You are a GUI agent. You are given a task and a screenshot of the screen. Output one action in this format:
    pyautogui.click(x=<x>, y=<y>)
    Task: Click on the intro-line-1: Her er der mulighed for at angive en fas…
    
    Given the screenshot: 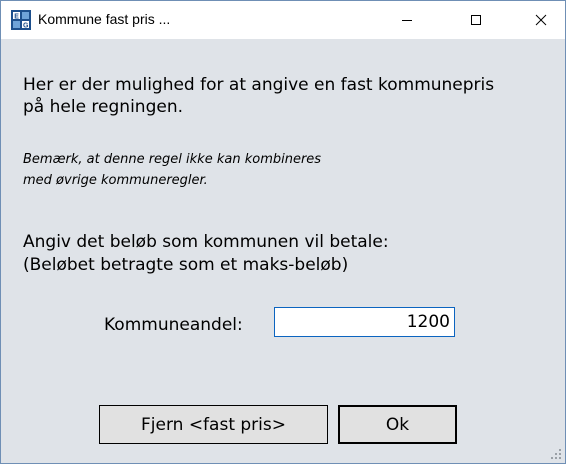 What is the action you would take?
    pyautogui.click(x=259, y=85)
    